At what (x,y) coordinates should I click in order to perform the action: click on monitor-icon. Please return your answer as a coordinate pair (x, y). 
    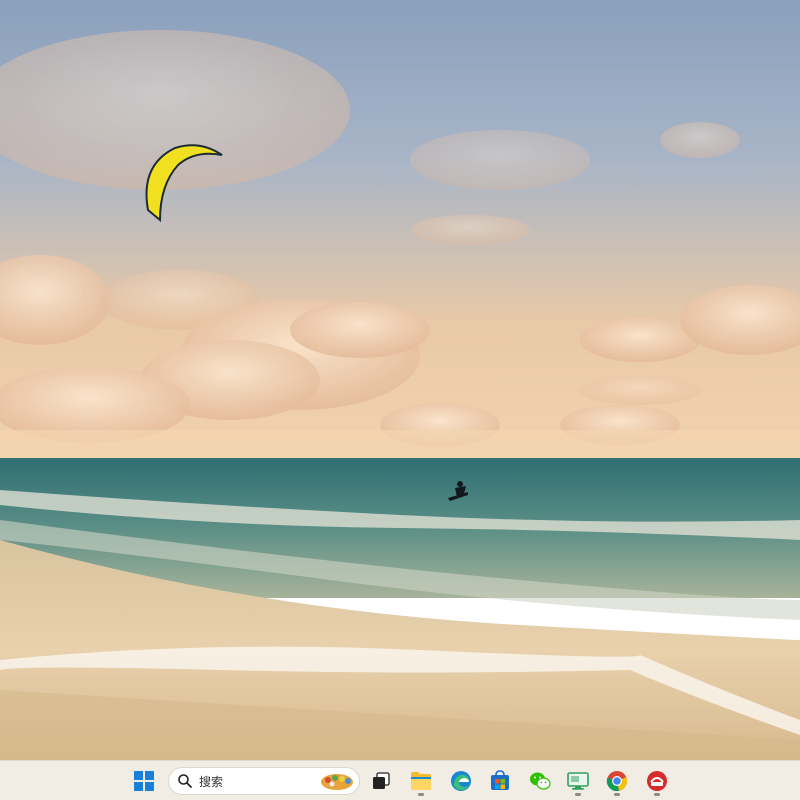
    Looking at the image, I should click on (578, 781).